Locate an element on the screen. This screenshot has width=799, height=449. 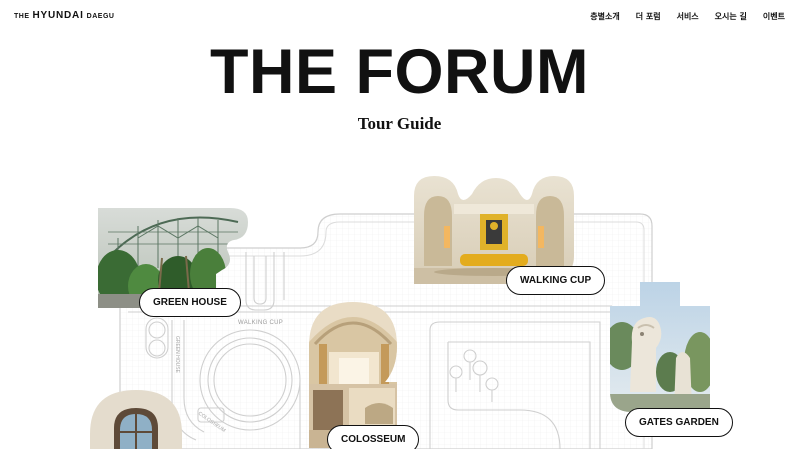
arched-window-photo is located at coordinates (136, 419).